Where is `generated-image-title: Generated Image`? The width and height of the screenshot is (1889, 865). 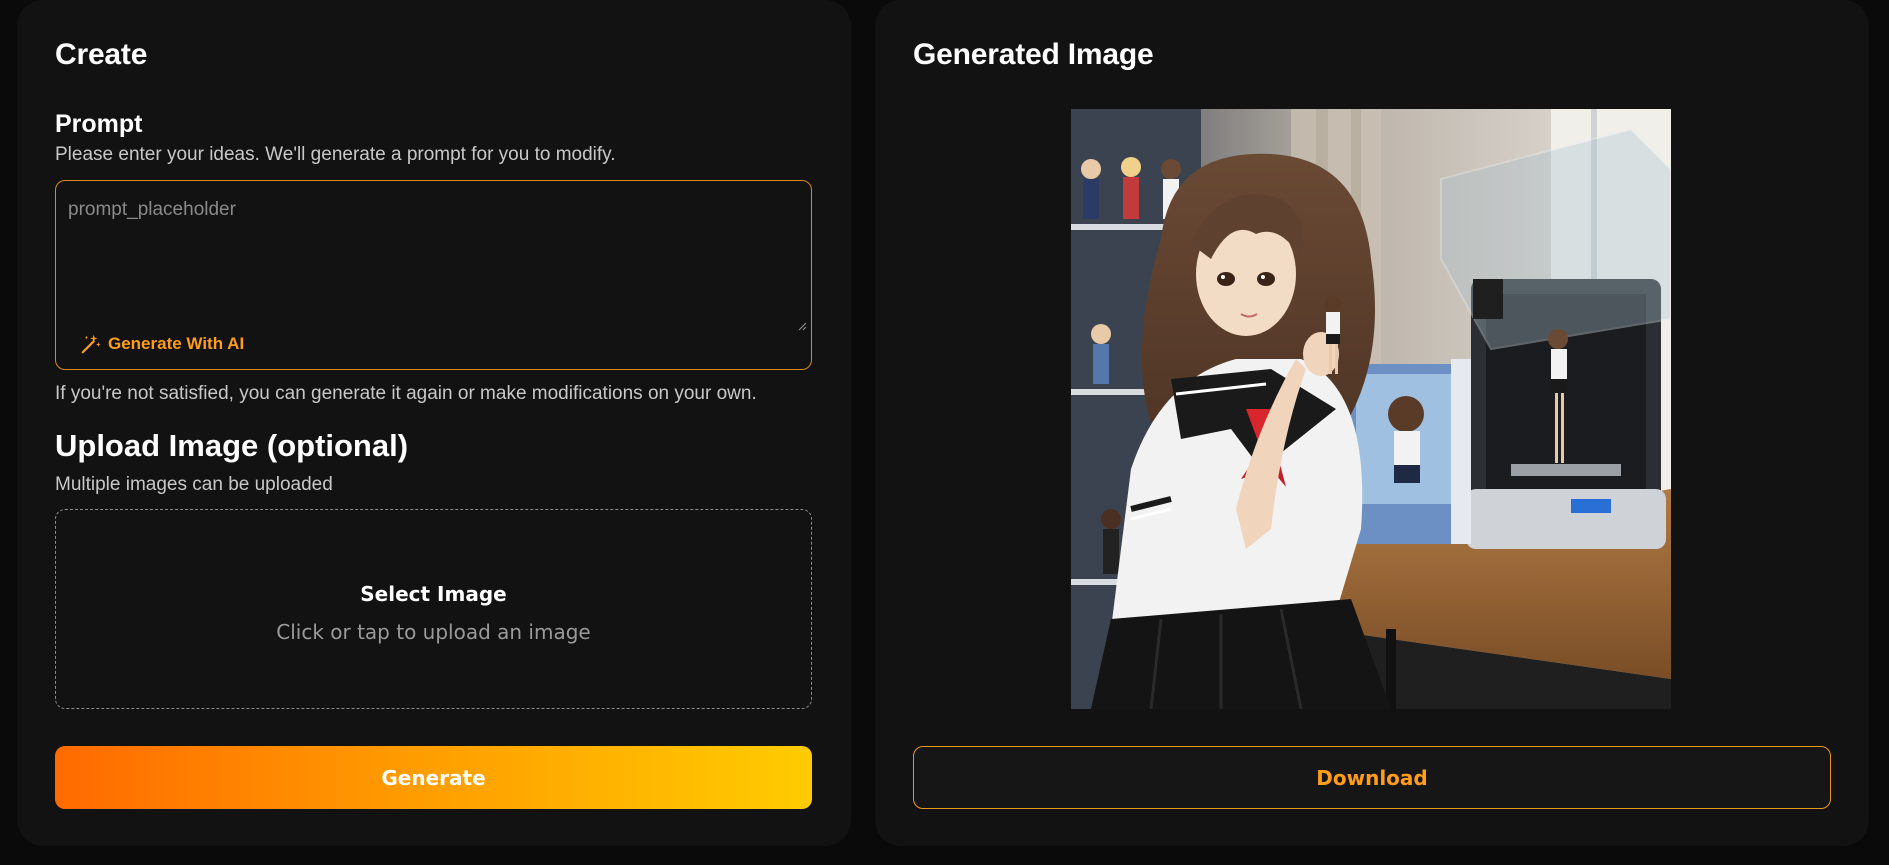 generated-image-title: Generated Image is located at coordinates (1033, 54).